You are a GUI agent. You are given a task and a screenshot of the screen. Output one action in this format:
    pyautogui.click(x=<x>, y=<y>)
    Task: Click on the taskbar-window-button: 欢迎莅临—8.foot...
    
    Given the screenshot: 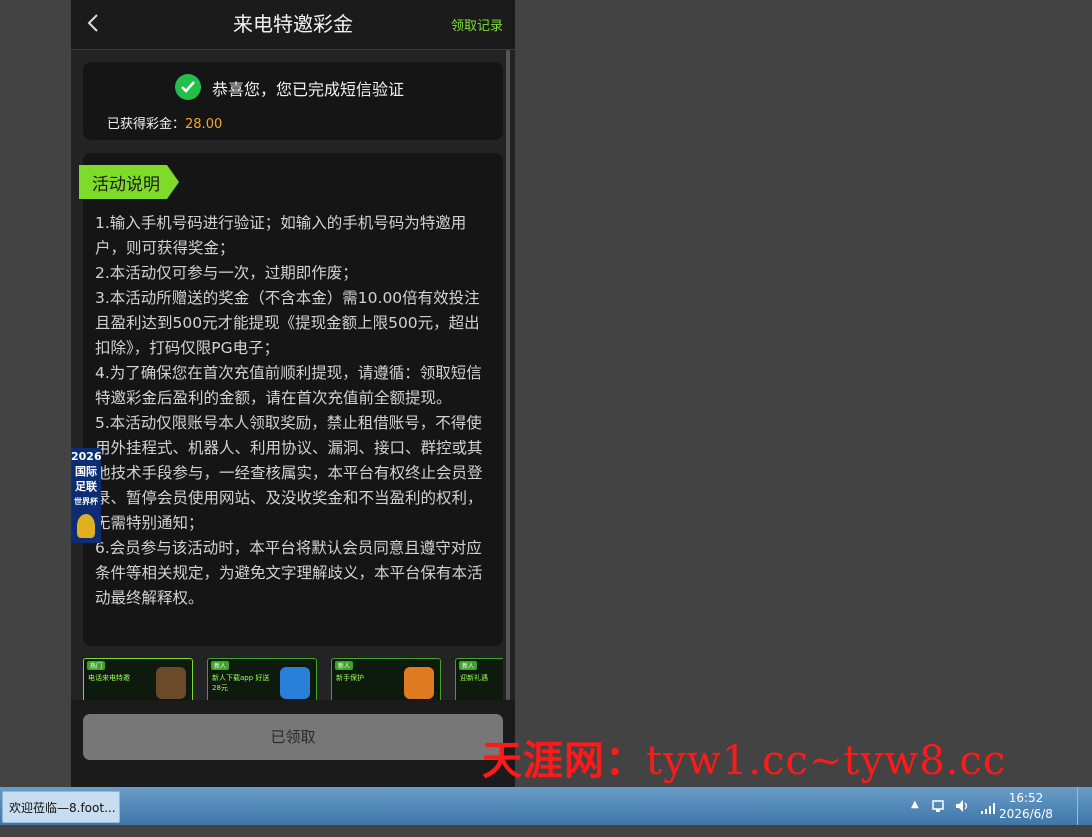 What is the action you would take?
    pyautogui.click(x=61, y=807)
    